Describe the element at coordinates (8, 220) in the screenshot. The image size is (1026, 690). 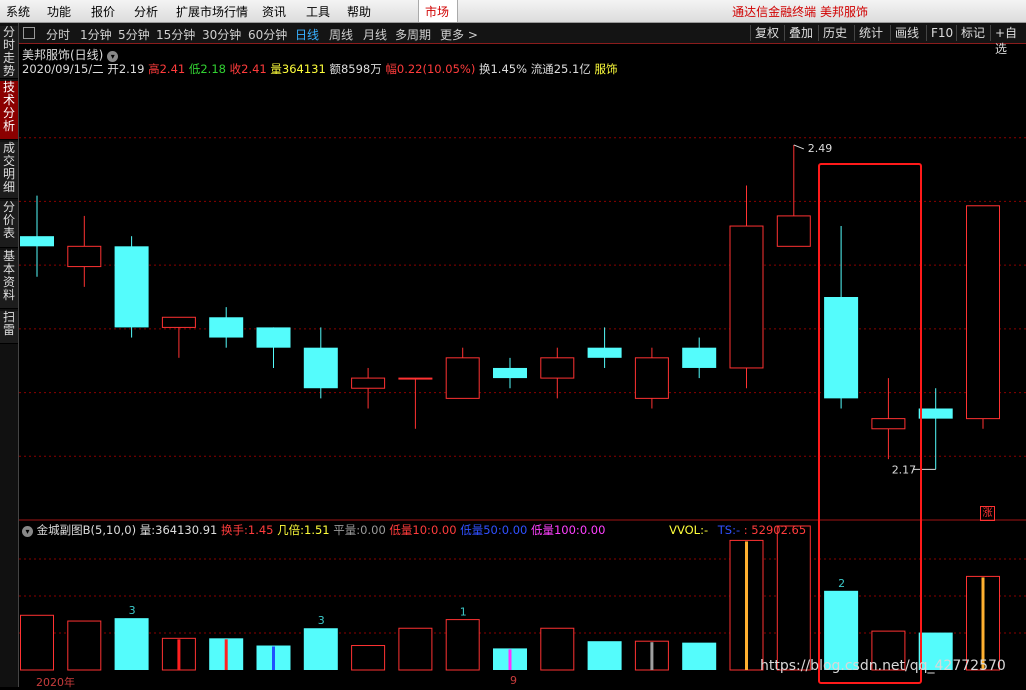
I see `side-tab-price-table-label: 分价表` at that location.